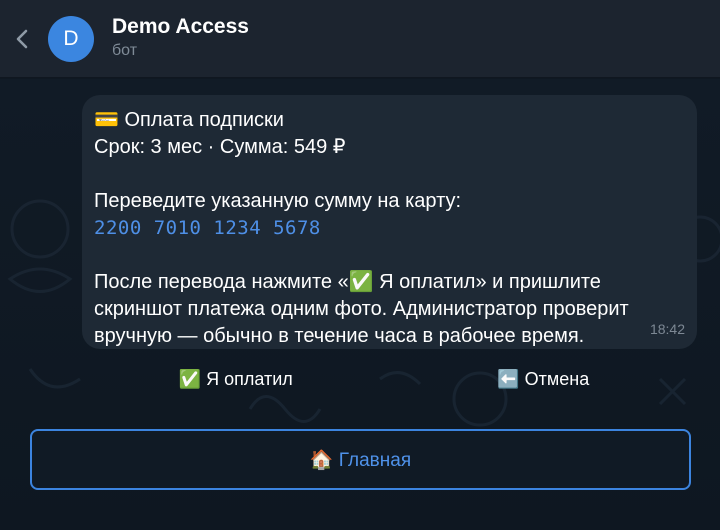 The width and height of the screenshot is (720, 530). What do you see at coordinates (71, 38) in the screenshot?
I see `avatar: D` at bounding box center [71, 38].